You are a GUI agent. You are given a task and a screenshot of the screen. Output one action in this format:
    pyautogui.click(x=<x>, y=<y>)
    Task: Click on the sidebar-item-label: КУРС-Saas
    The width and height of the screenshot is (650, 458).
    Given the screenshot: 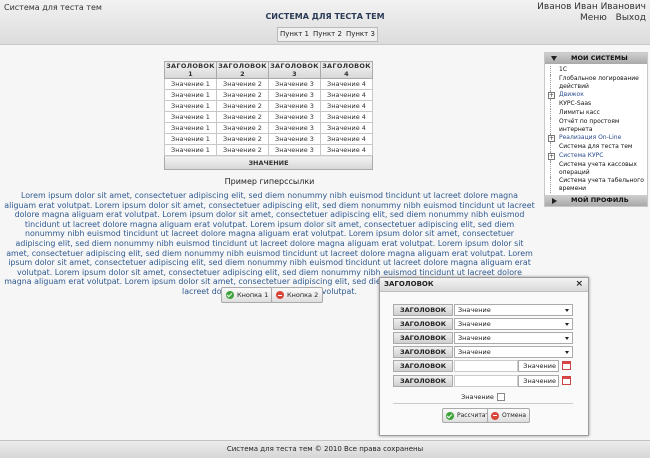 What is the action you would take?
    pyautogui.click(x=575, y=103)
    